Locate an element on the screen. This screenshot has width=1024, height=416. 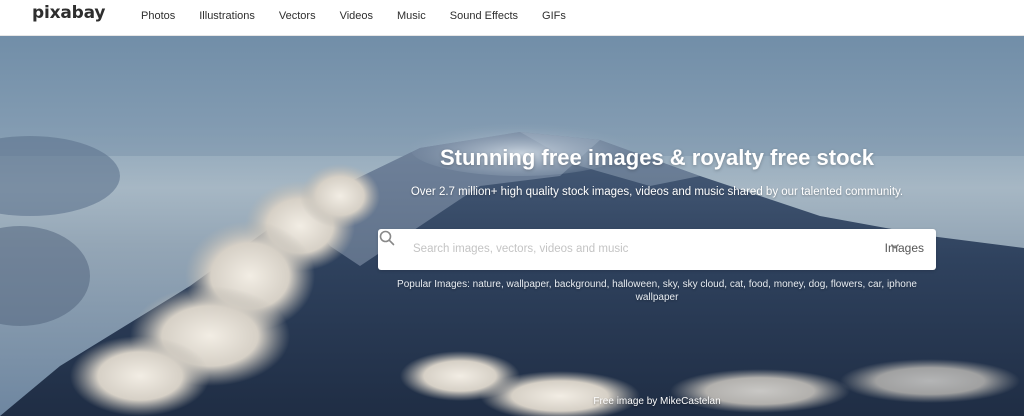
search-icon is located at coordinates (387, 238).